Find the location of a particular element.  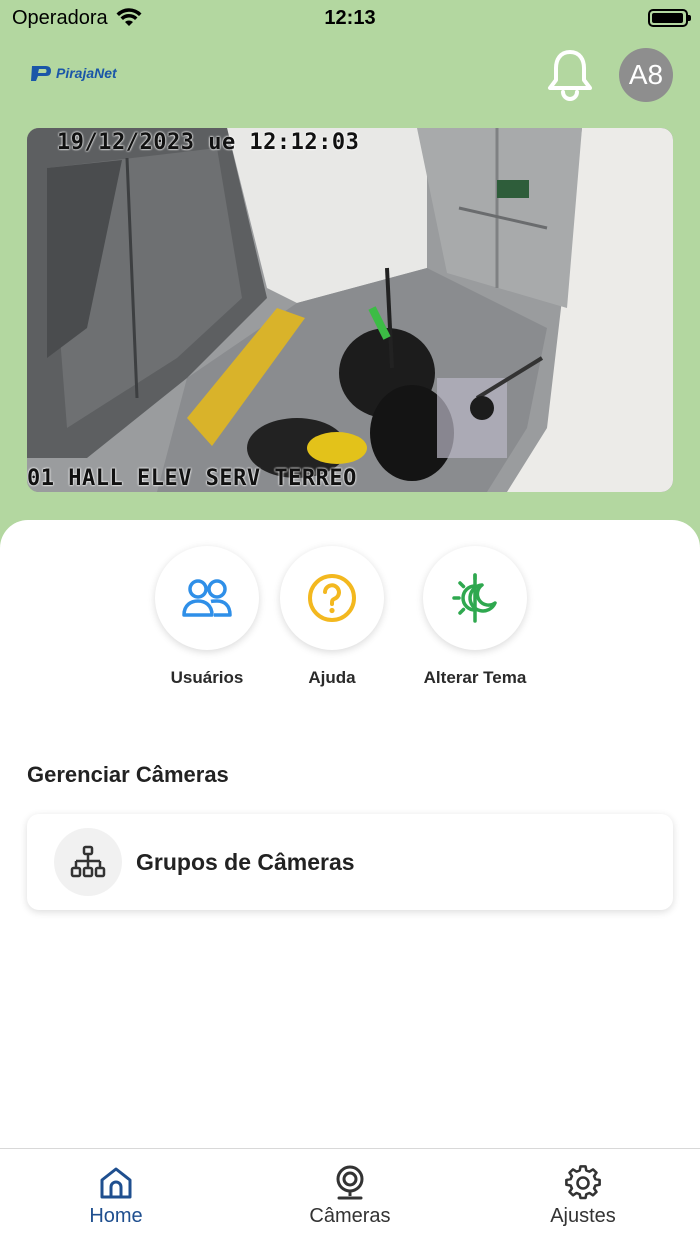

home-icon is located at coordinates (116, 1183).